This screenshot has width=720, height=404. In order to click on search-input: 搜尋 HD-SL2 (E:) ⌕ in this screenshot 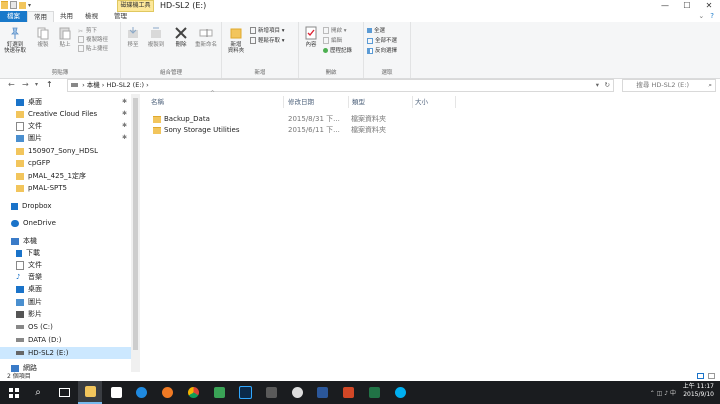, I will do `click(669, 85)`.